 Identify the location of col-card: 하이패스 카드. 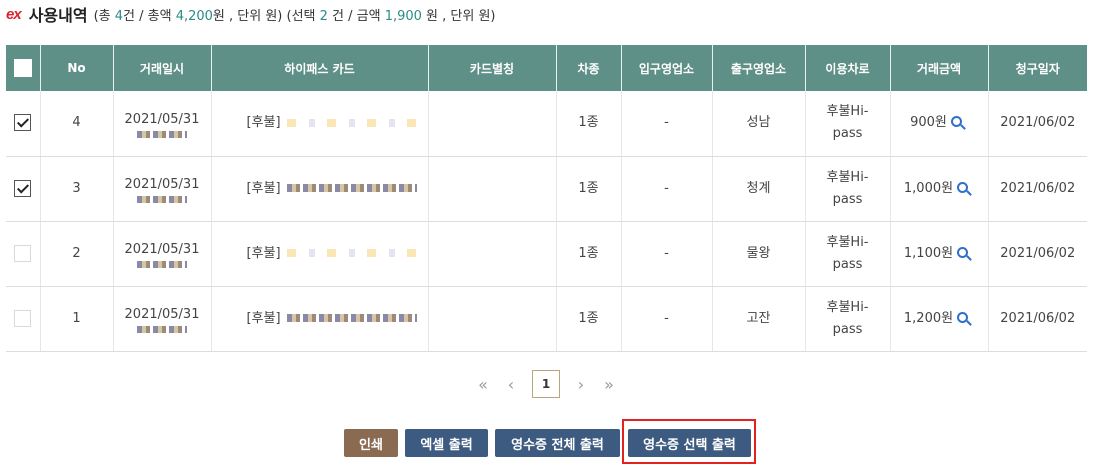
(320, 68).